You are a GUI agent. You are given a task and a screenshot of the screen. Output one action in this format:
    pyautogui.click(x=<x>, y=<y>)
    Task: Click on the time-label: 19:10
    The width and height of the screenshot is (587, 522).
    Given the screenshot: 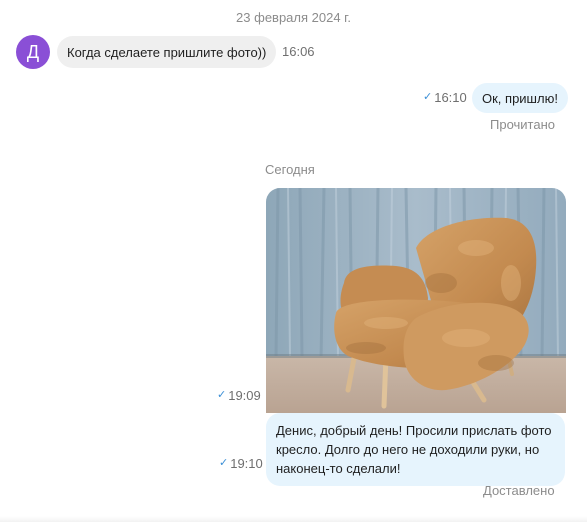 What is the action you would take?
    pyautogui.click(x=246, y=463)
    